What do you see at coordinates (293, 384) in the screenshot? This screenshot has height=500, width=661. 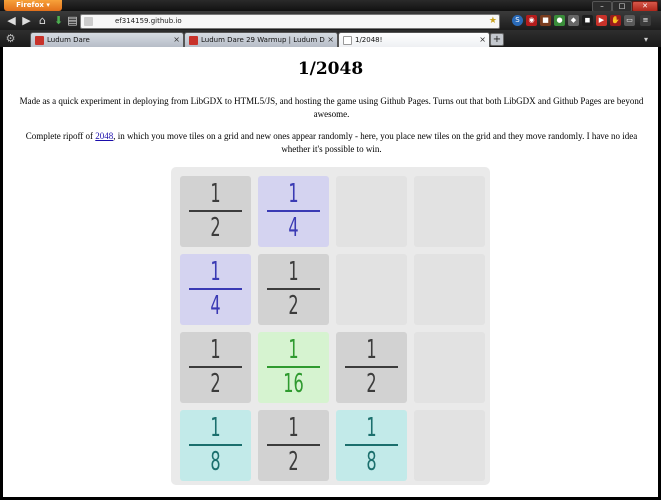 I see `tile-denominator: 16` at bounding box center [293, 384].